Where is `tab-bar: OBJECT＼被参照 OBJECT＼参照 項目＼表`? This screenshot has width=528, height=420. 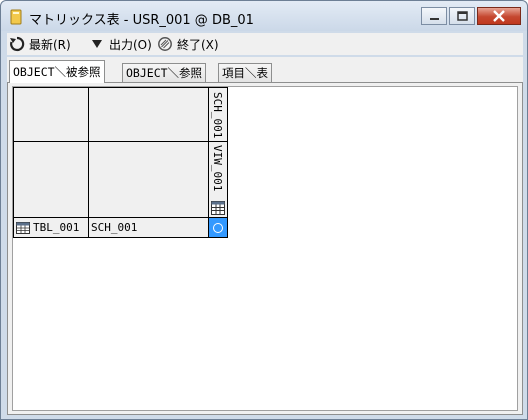
tab-bar: OBJECT＼被参照 OBJECT＼参照 項目＼表 is located at coordinates (265, 70).